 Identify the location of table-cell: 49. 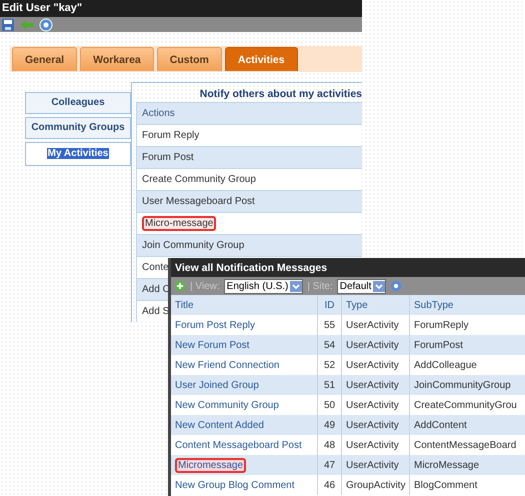
(329, 425).